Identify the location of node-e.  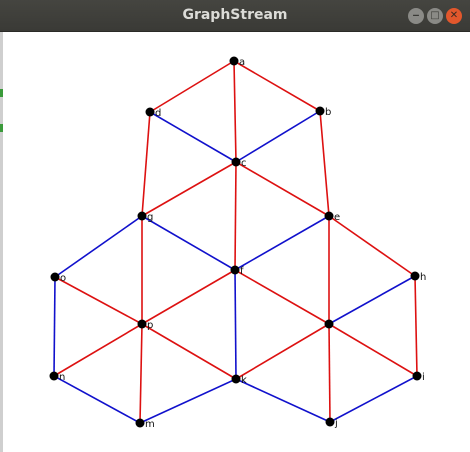
(329, 216).